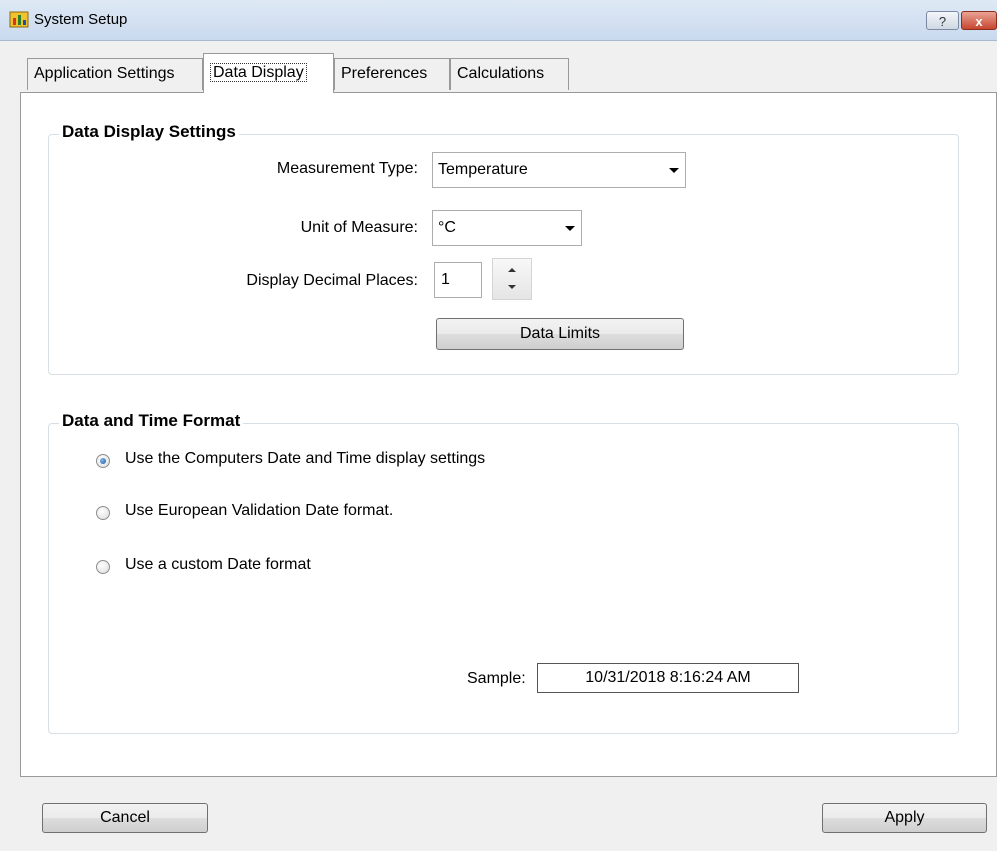 Image resolution: width=997 pixels, height=851 pixels. I want to click on sample-label: Sample:, so click(496, 678).